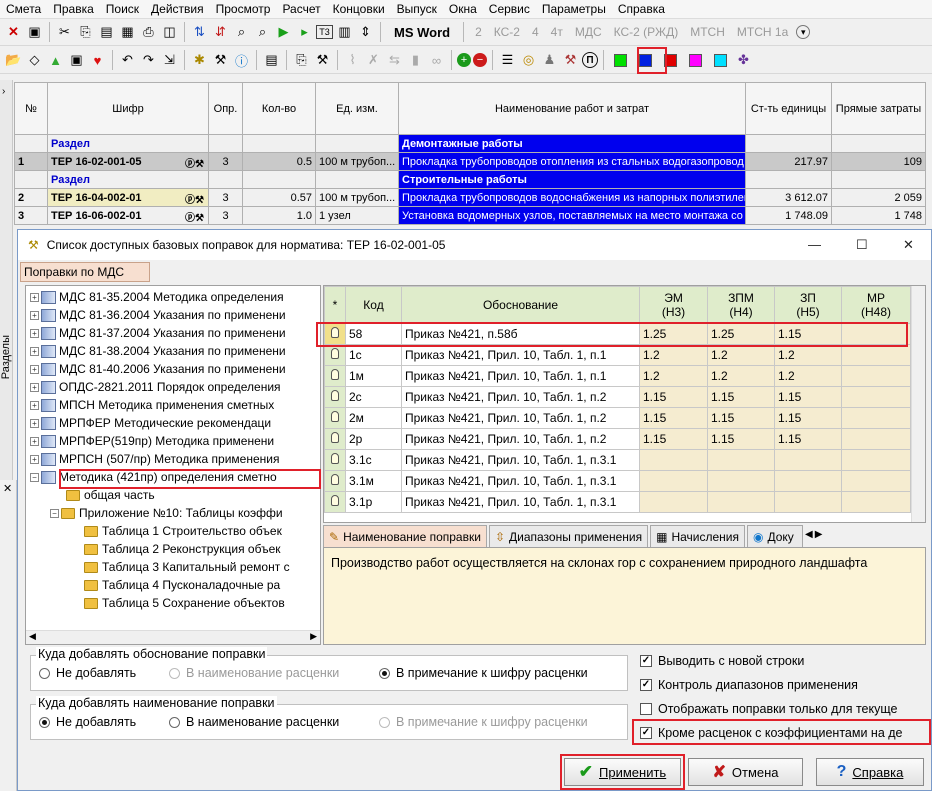 The image size is (932, 791). Describe the element at coordinates (741, 305) in the screenshot. I see `column-header: ЗПМ (Н4)` at that location.